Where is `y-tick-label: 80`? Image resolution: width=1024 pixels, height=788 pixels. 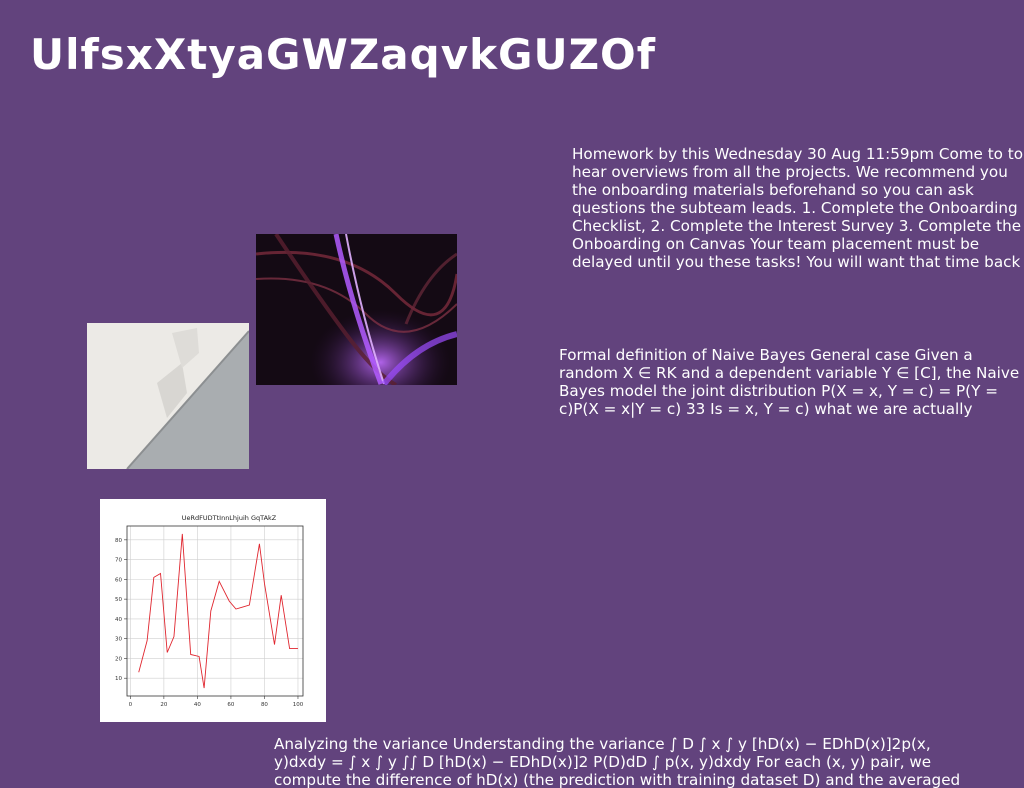
y-tick-label: 80 is located at coordinates (118, 541).